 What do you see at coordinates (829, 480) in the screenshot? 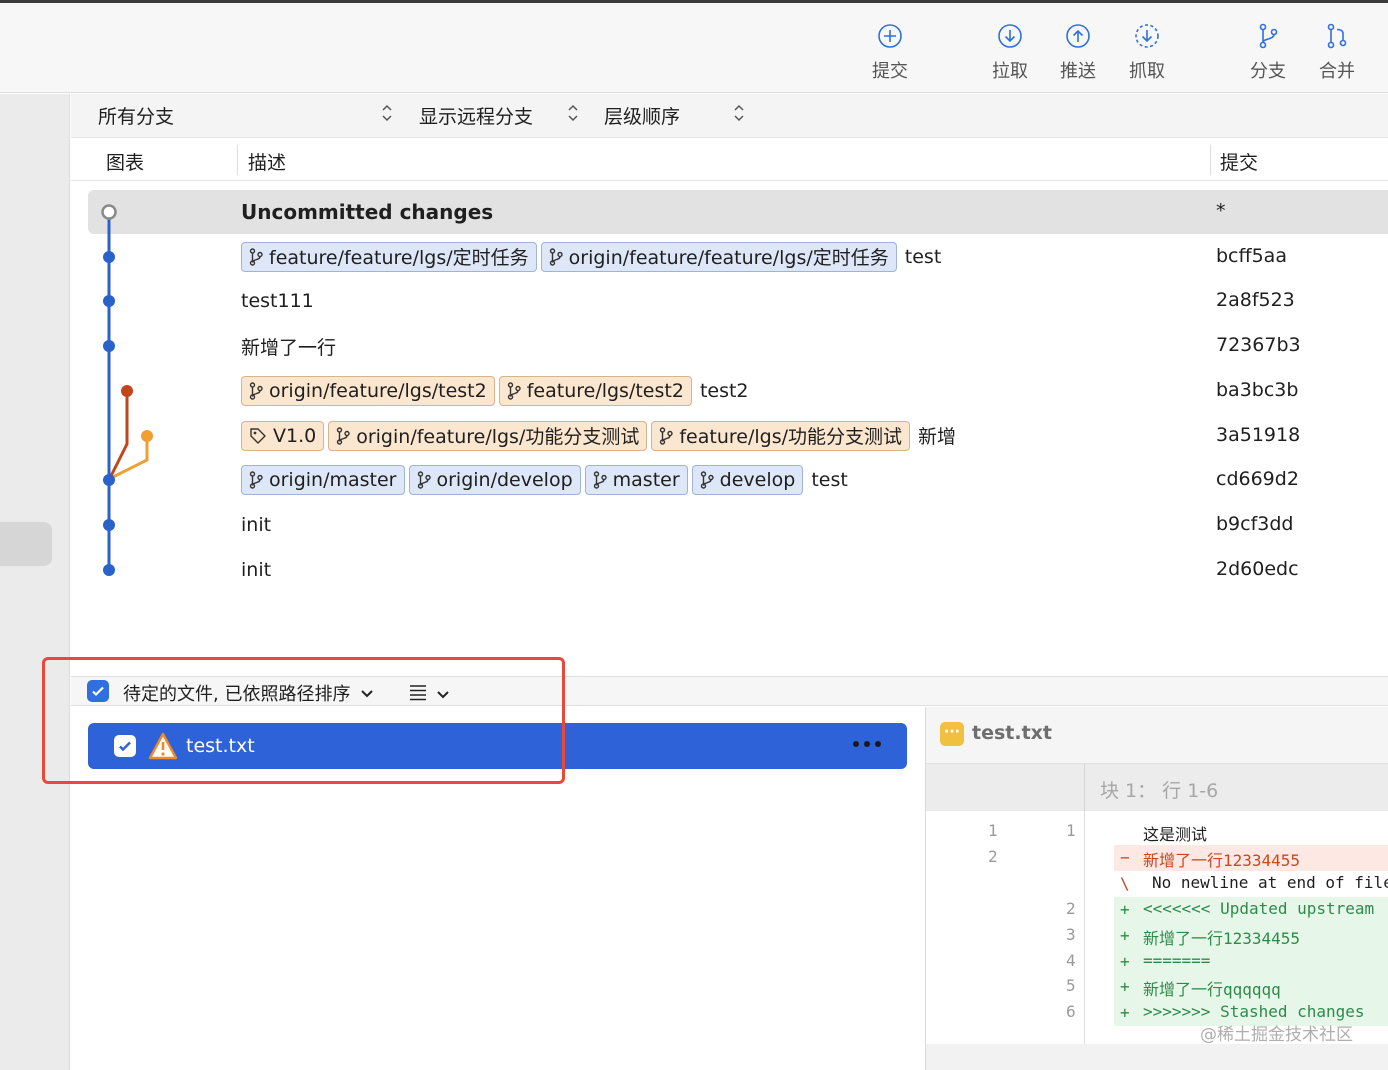
I see `commit-message: test` at bounding box center [829, 480].